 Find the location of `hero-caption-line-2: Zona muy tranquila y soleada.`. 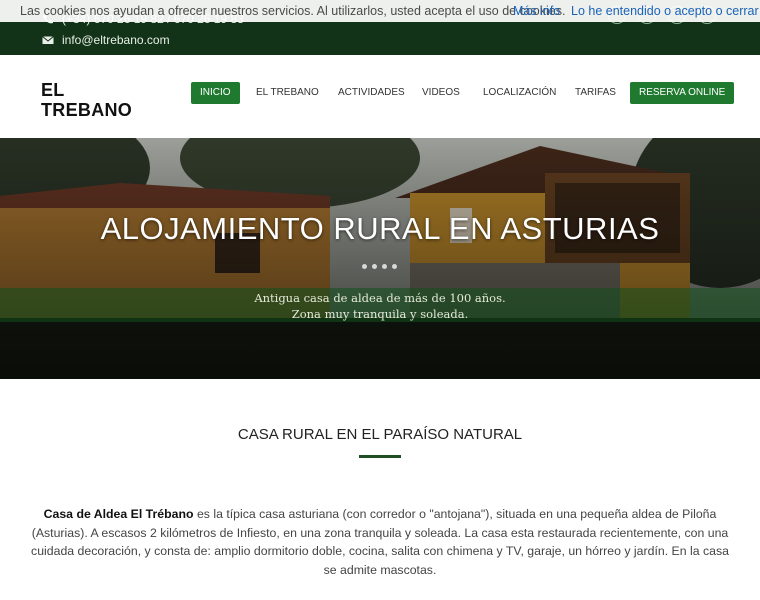

hero-caption-line-2: Zona muy tranquila y soleada. is located at coordinates (380, 314).